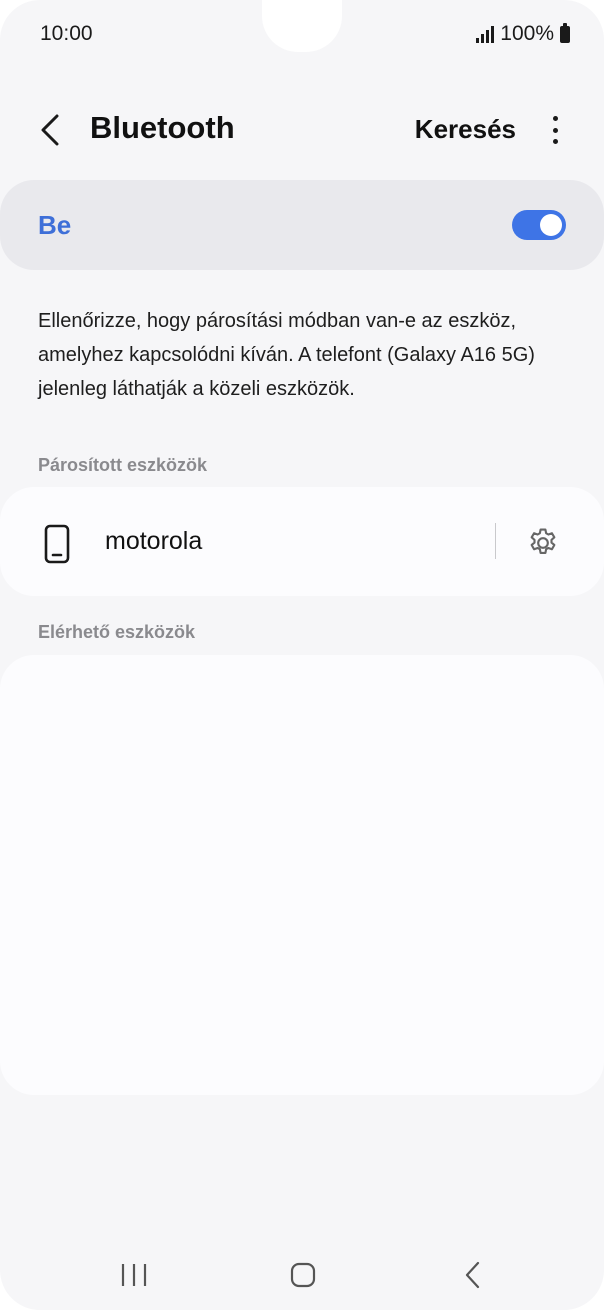 Image resolution: width=604 pixels, height=1310 pixels. What do you see at coordinates (495, 541) in the screenshot?
I see `divider` at bounding box center [495, 541].